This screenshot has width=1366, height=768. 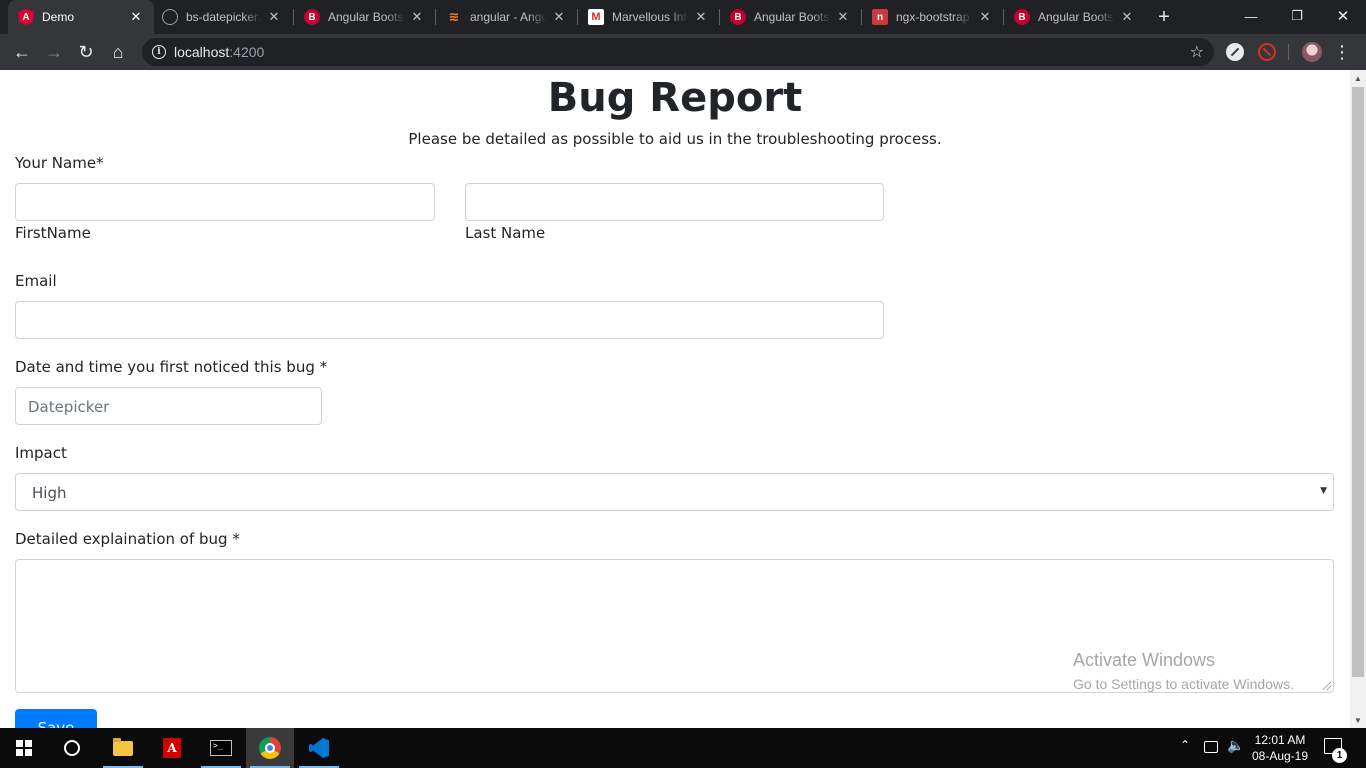 I want to click on email-label: Email, so click(x=36, y=281).